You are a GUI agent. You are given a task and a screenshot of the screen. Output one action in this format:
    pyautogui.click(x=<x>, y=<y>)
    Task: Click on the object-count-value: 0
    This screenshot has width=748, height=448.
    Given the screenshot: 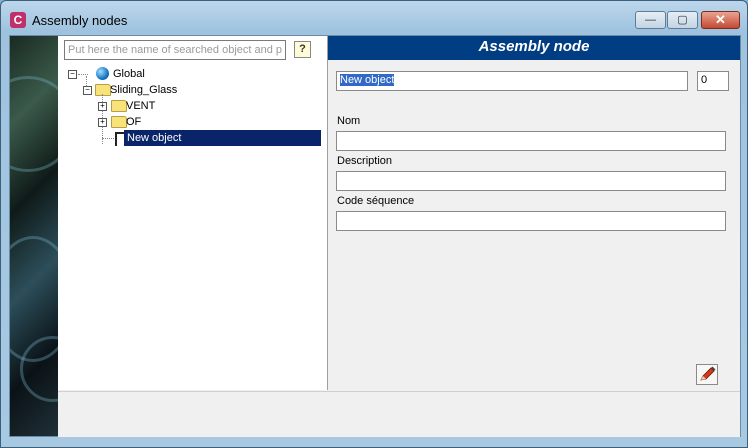 What is the action you would take?
    pyautogui.click(x=704, y=80)
    